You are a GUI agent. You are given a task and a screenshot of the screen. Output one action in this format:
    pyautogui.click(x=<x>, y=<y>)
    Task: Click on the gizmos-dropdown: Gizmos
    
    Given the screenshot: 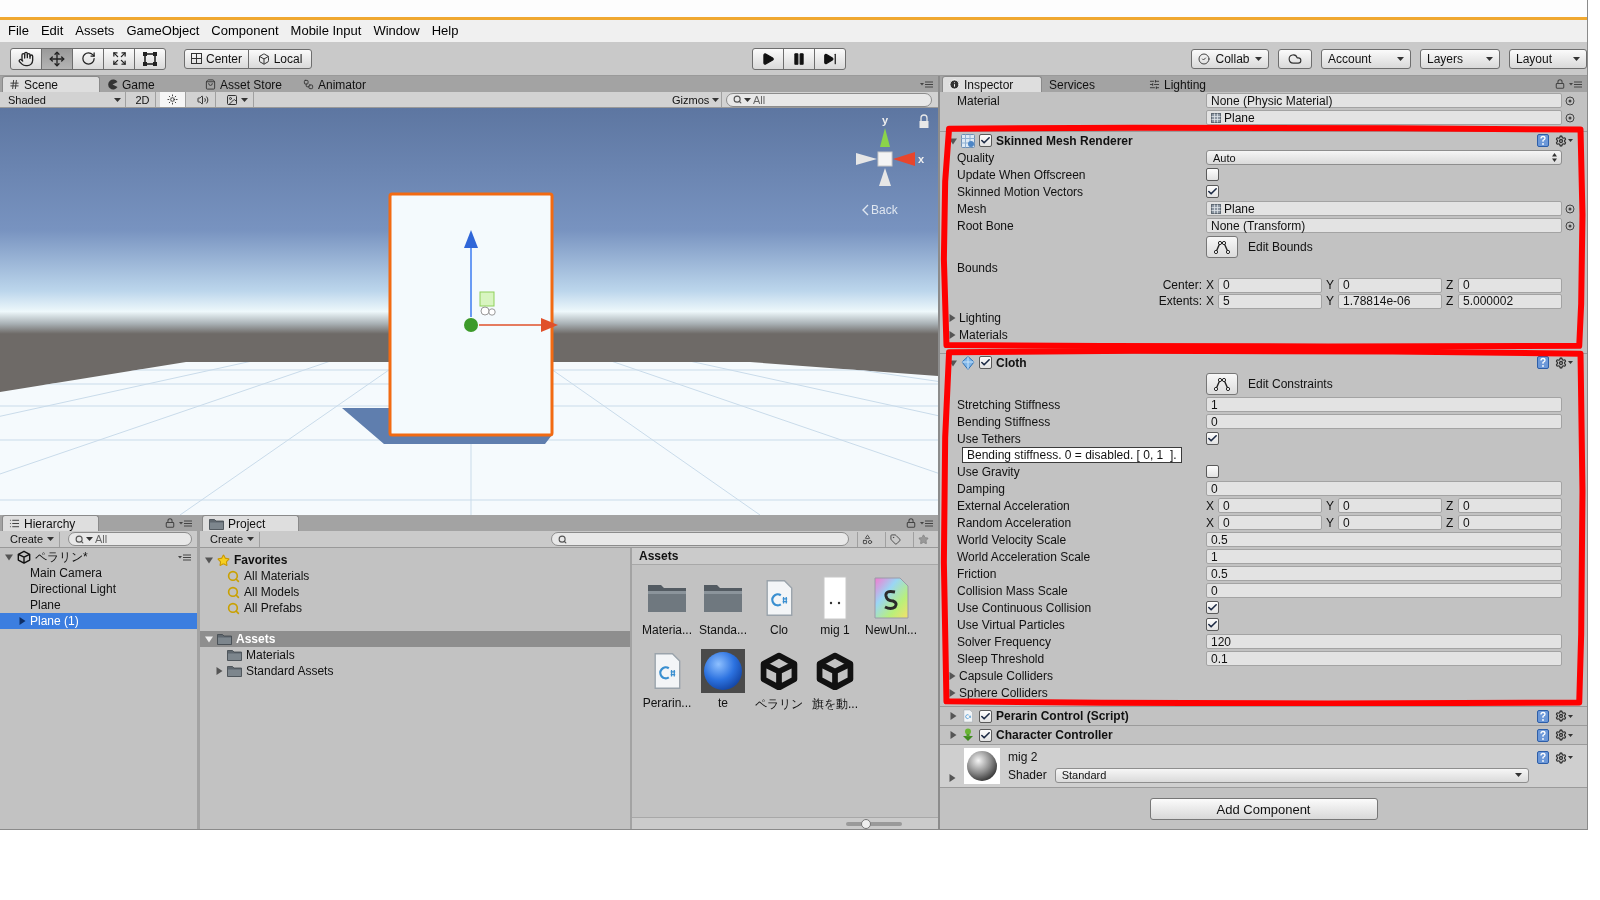 What is the action you would take?
    pyautogui.click(x=695, y=99)
    